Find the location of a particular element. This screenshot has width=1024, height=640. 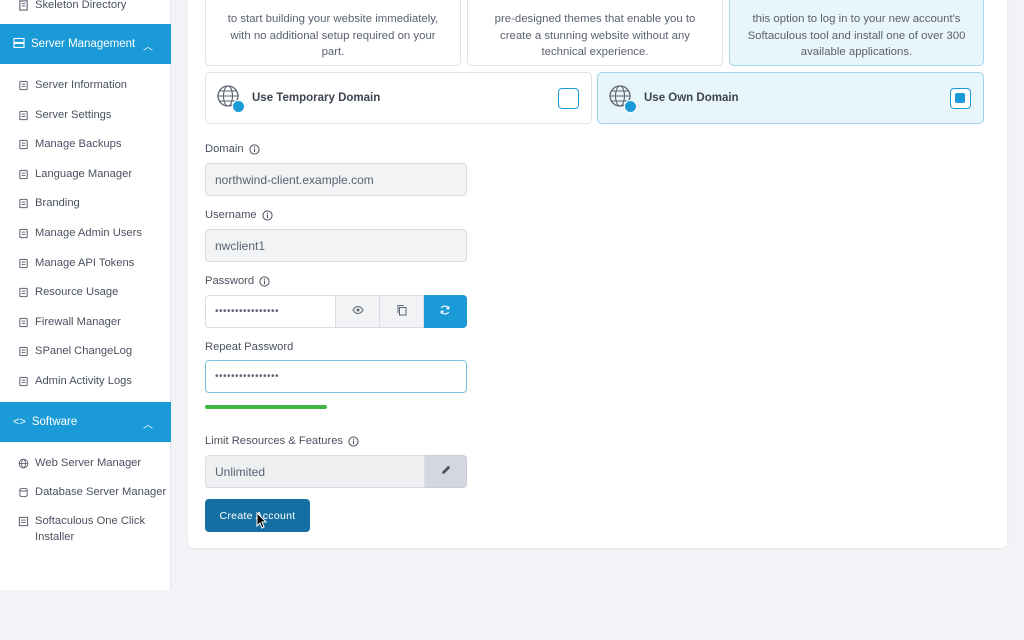

generate-password-button is located at coordinates (445, 311).